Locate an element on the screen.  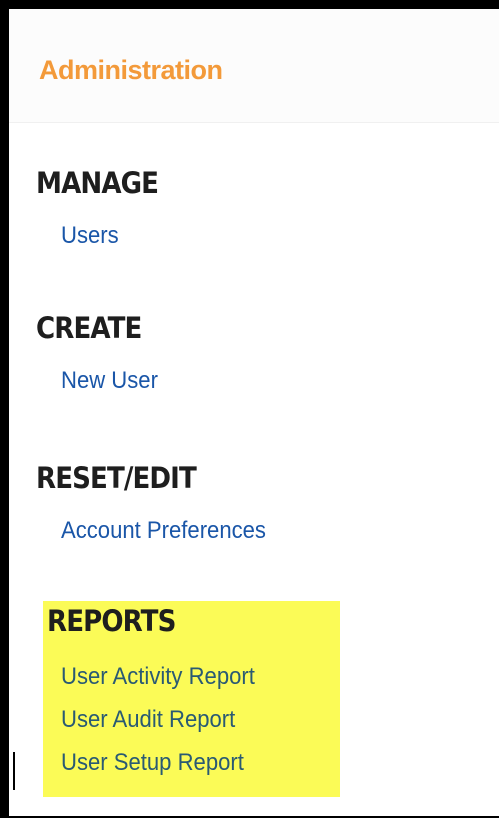
reports-heading: REPORTS is located at coordinates (111, 621).